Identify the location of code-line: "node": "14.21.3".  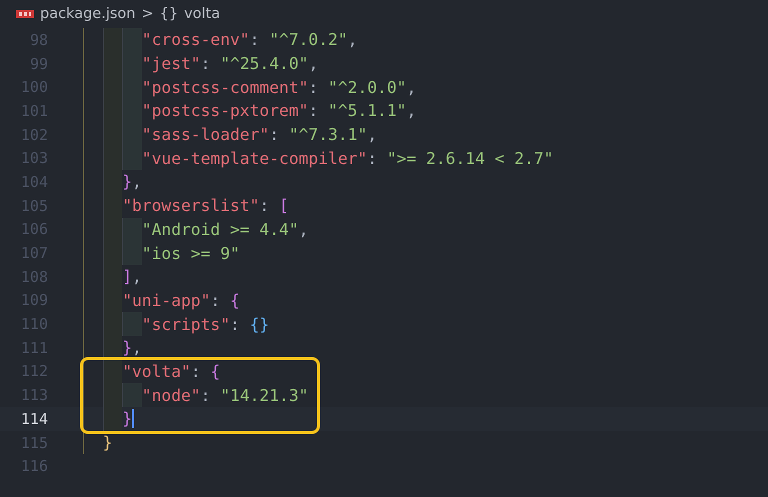
(225, 395).